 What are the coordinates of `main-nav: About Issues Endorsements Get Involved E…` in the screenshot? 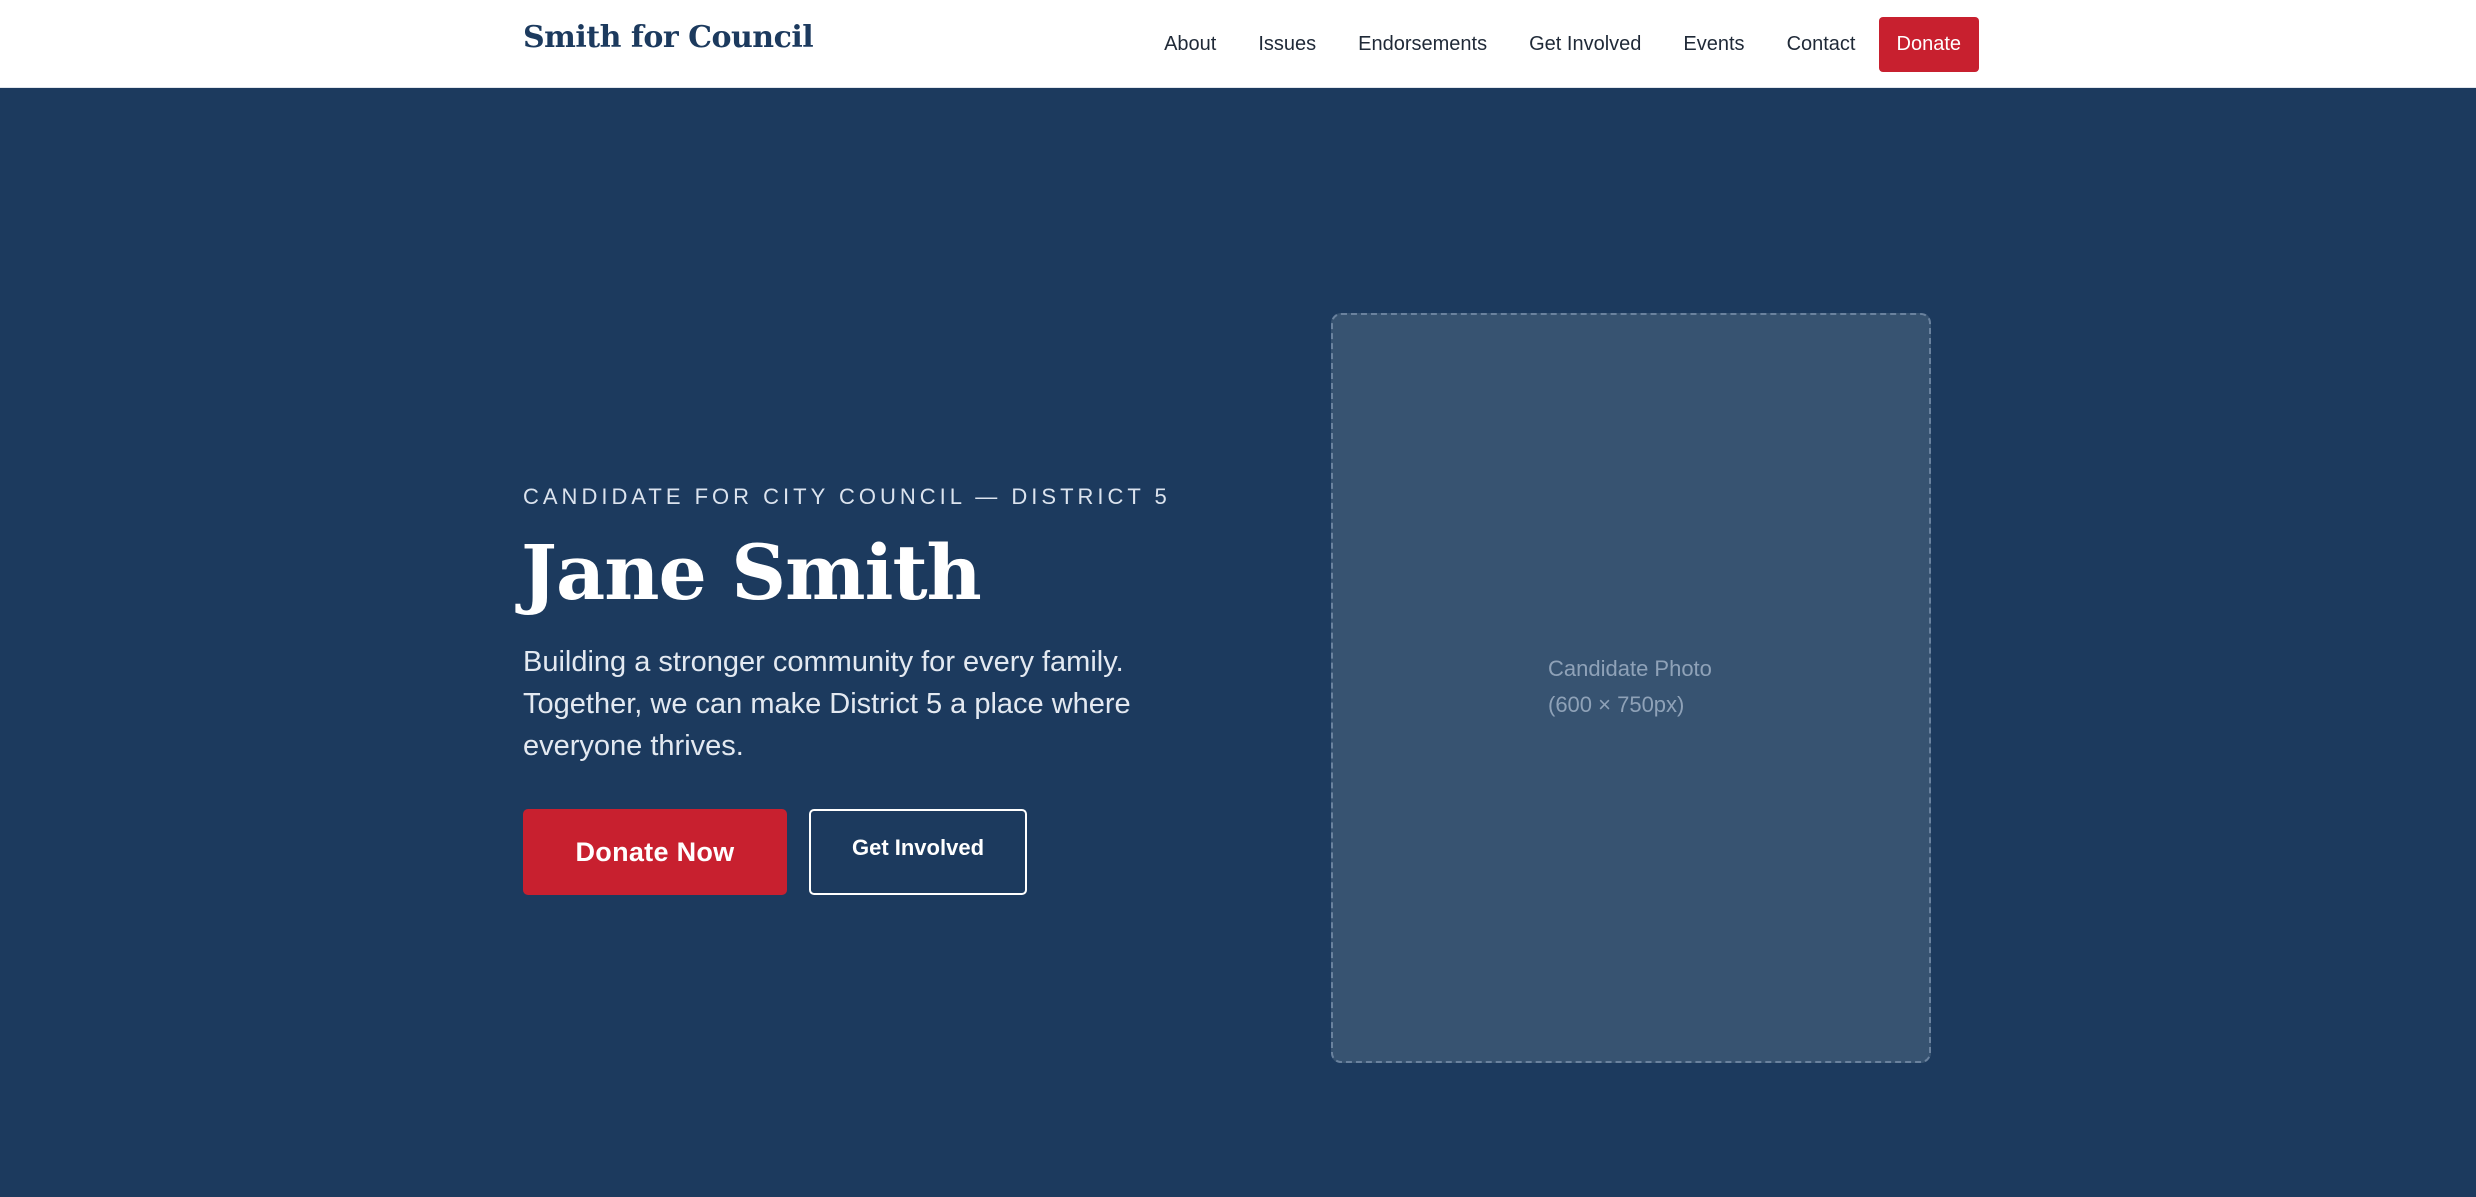 It's located at (1571, 44).